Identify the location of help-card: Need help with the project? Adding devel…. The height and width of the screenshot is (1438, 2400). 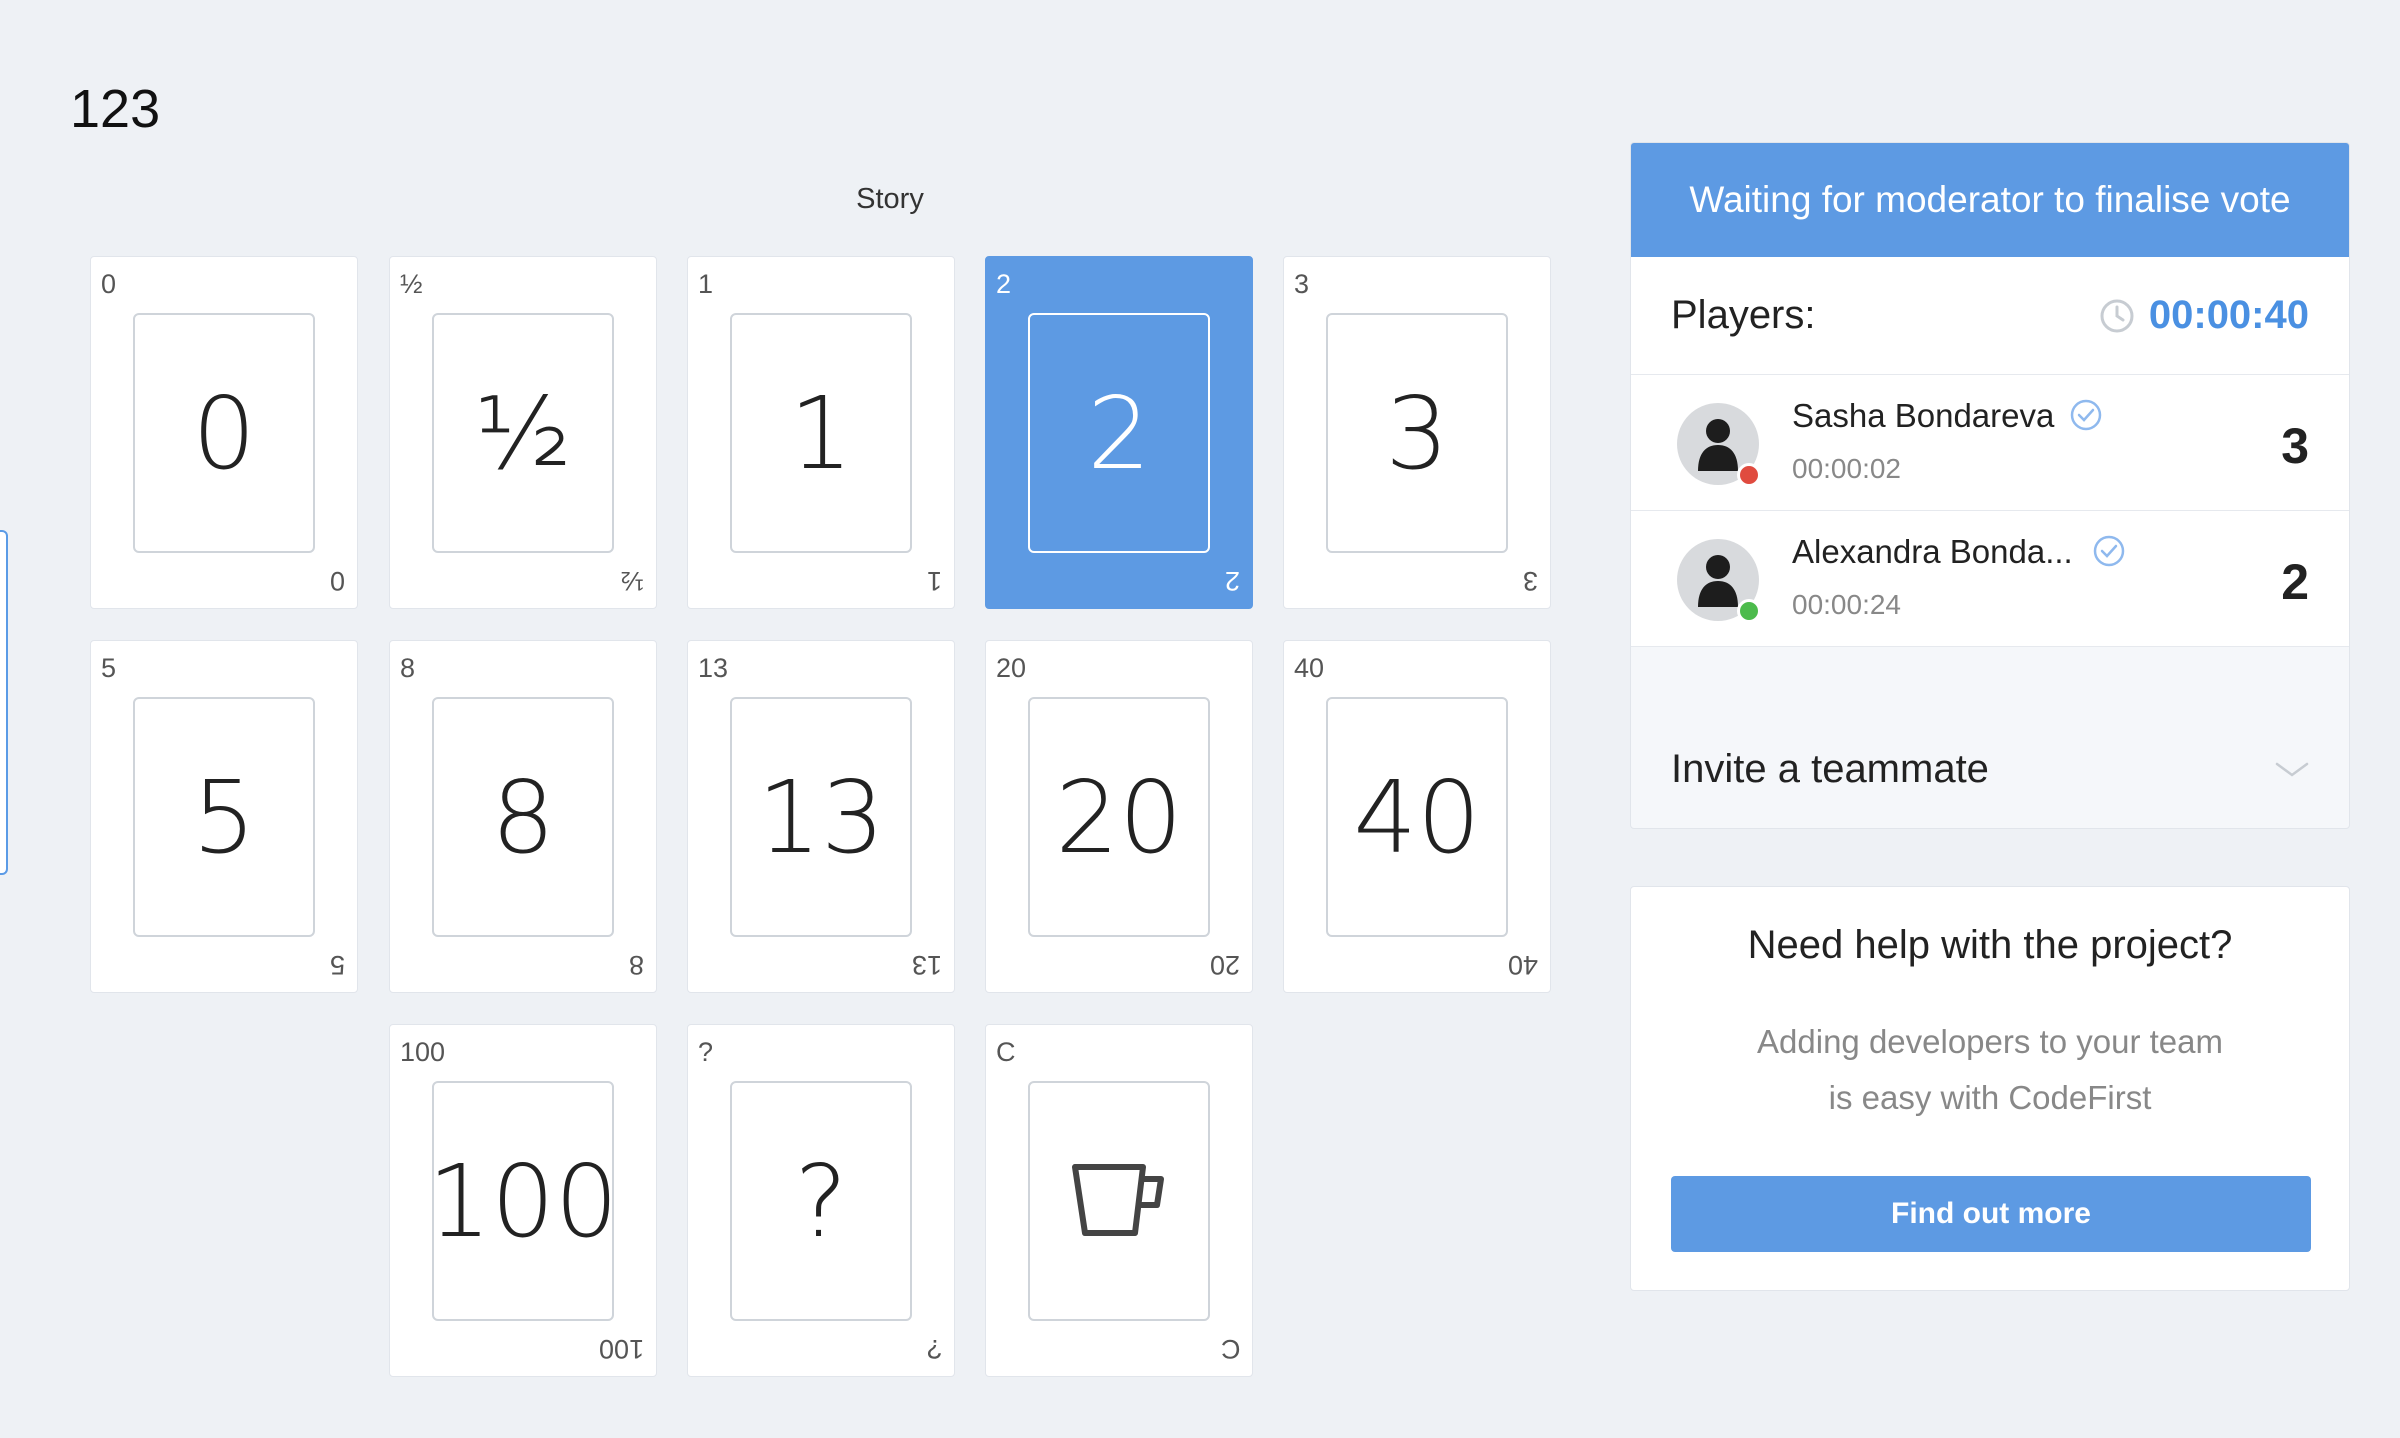
(1990, 1088).